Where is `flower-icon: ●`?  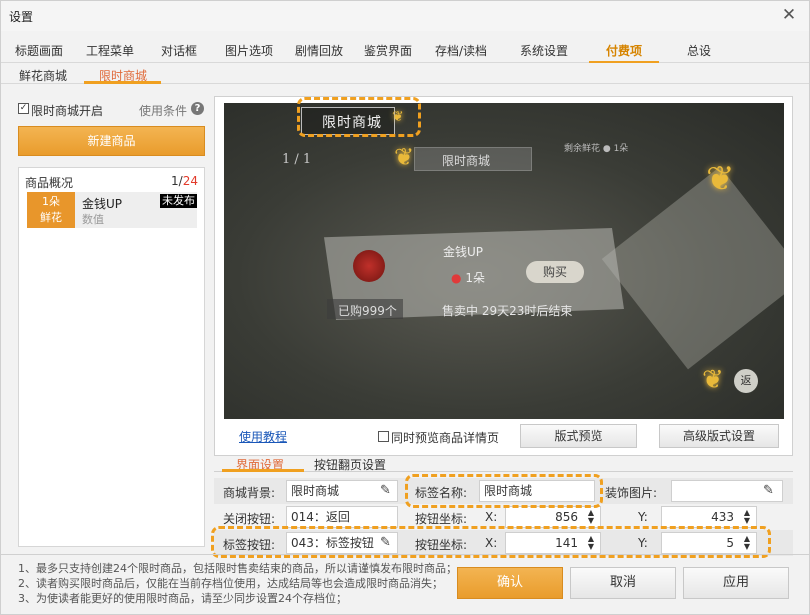
flower-icon: ● is located at coordinates (456, 278).